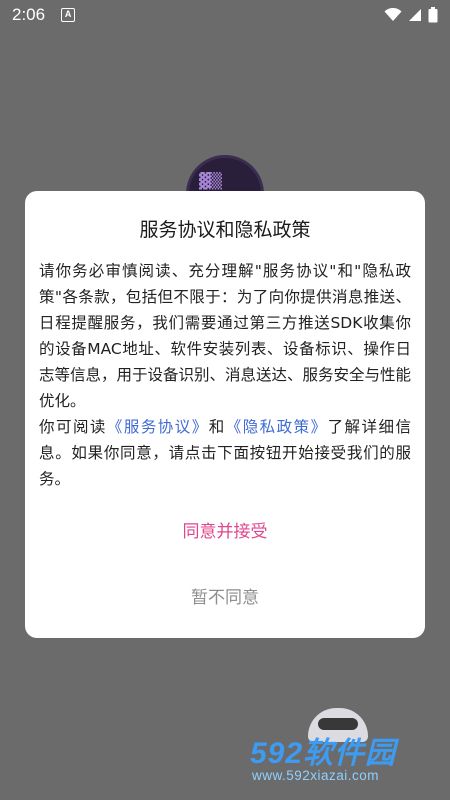 The image size is (450, 800). What do you see at coordinates (68, 15) in the screenshot?
I see `notification-a-icon: A` at bounding box center [68, 15].